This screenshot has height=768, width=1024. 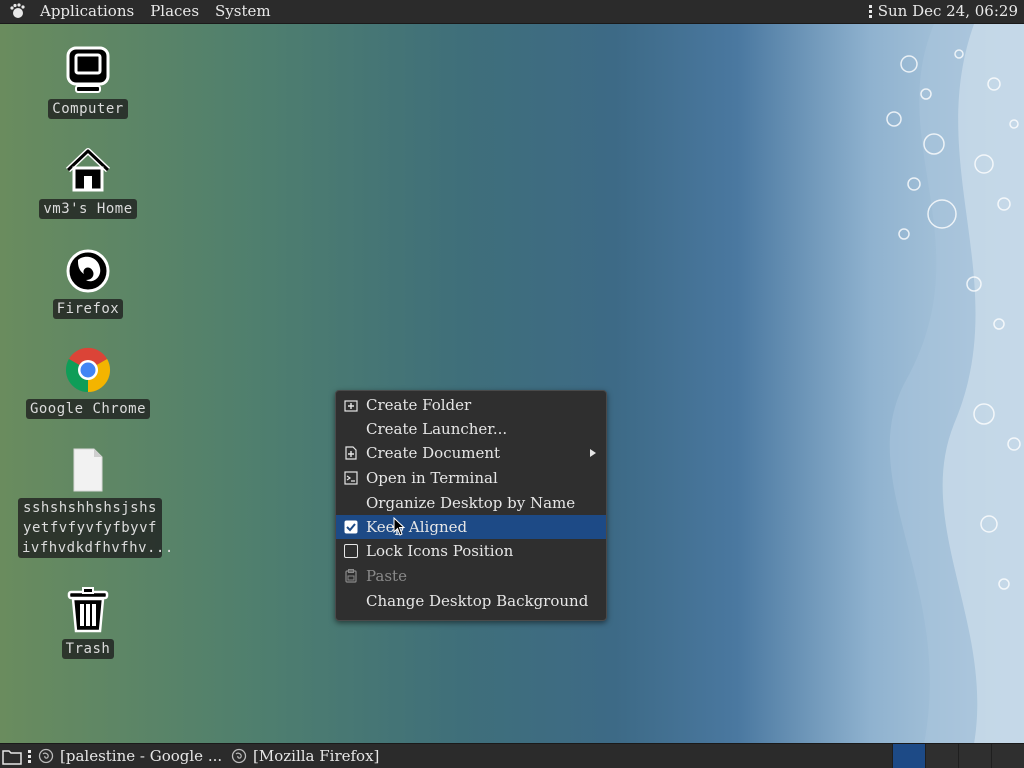 I want to click on submenu-arrow-icon, so click(x=593, y=453).